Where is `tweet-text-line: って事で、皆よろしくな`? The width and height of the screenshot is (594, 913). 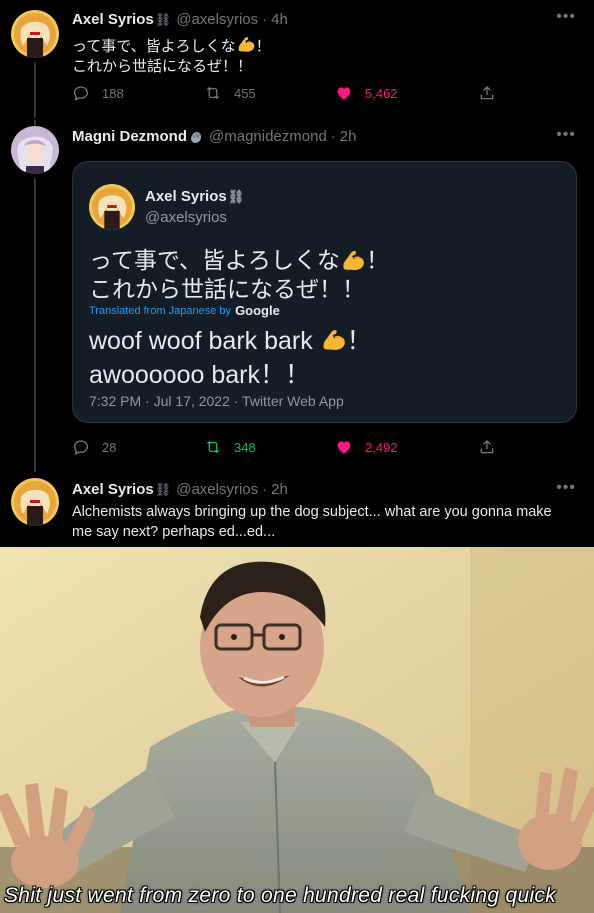
tweet-text-line: って事で、皆よろしくな is located at coordinates (154, 46).